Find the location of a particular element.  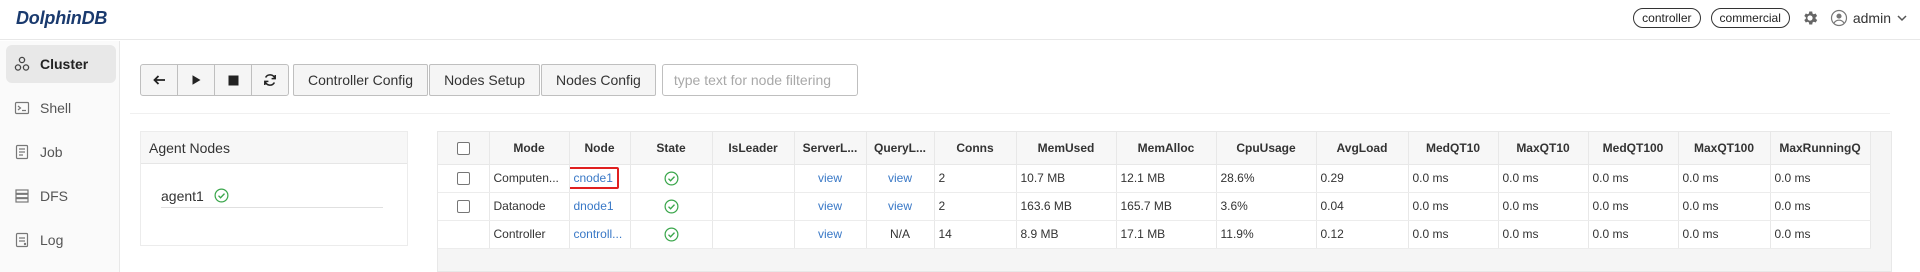

node-link: cnode1 is located at coordinates (593, 178).